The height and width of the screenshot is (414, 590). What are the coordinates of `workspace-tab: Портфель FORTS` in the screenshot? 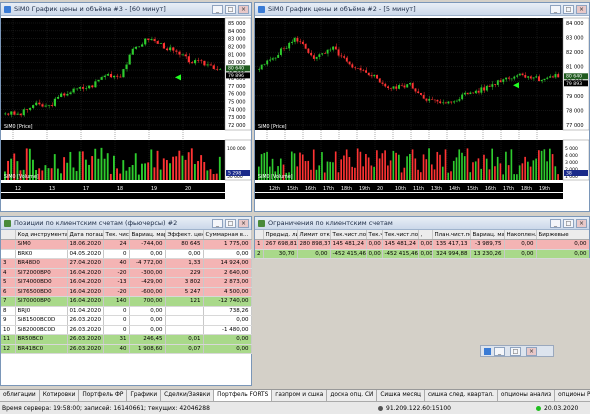 It's located at (243, 395).